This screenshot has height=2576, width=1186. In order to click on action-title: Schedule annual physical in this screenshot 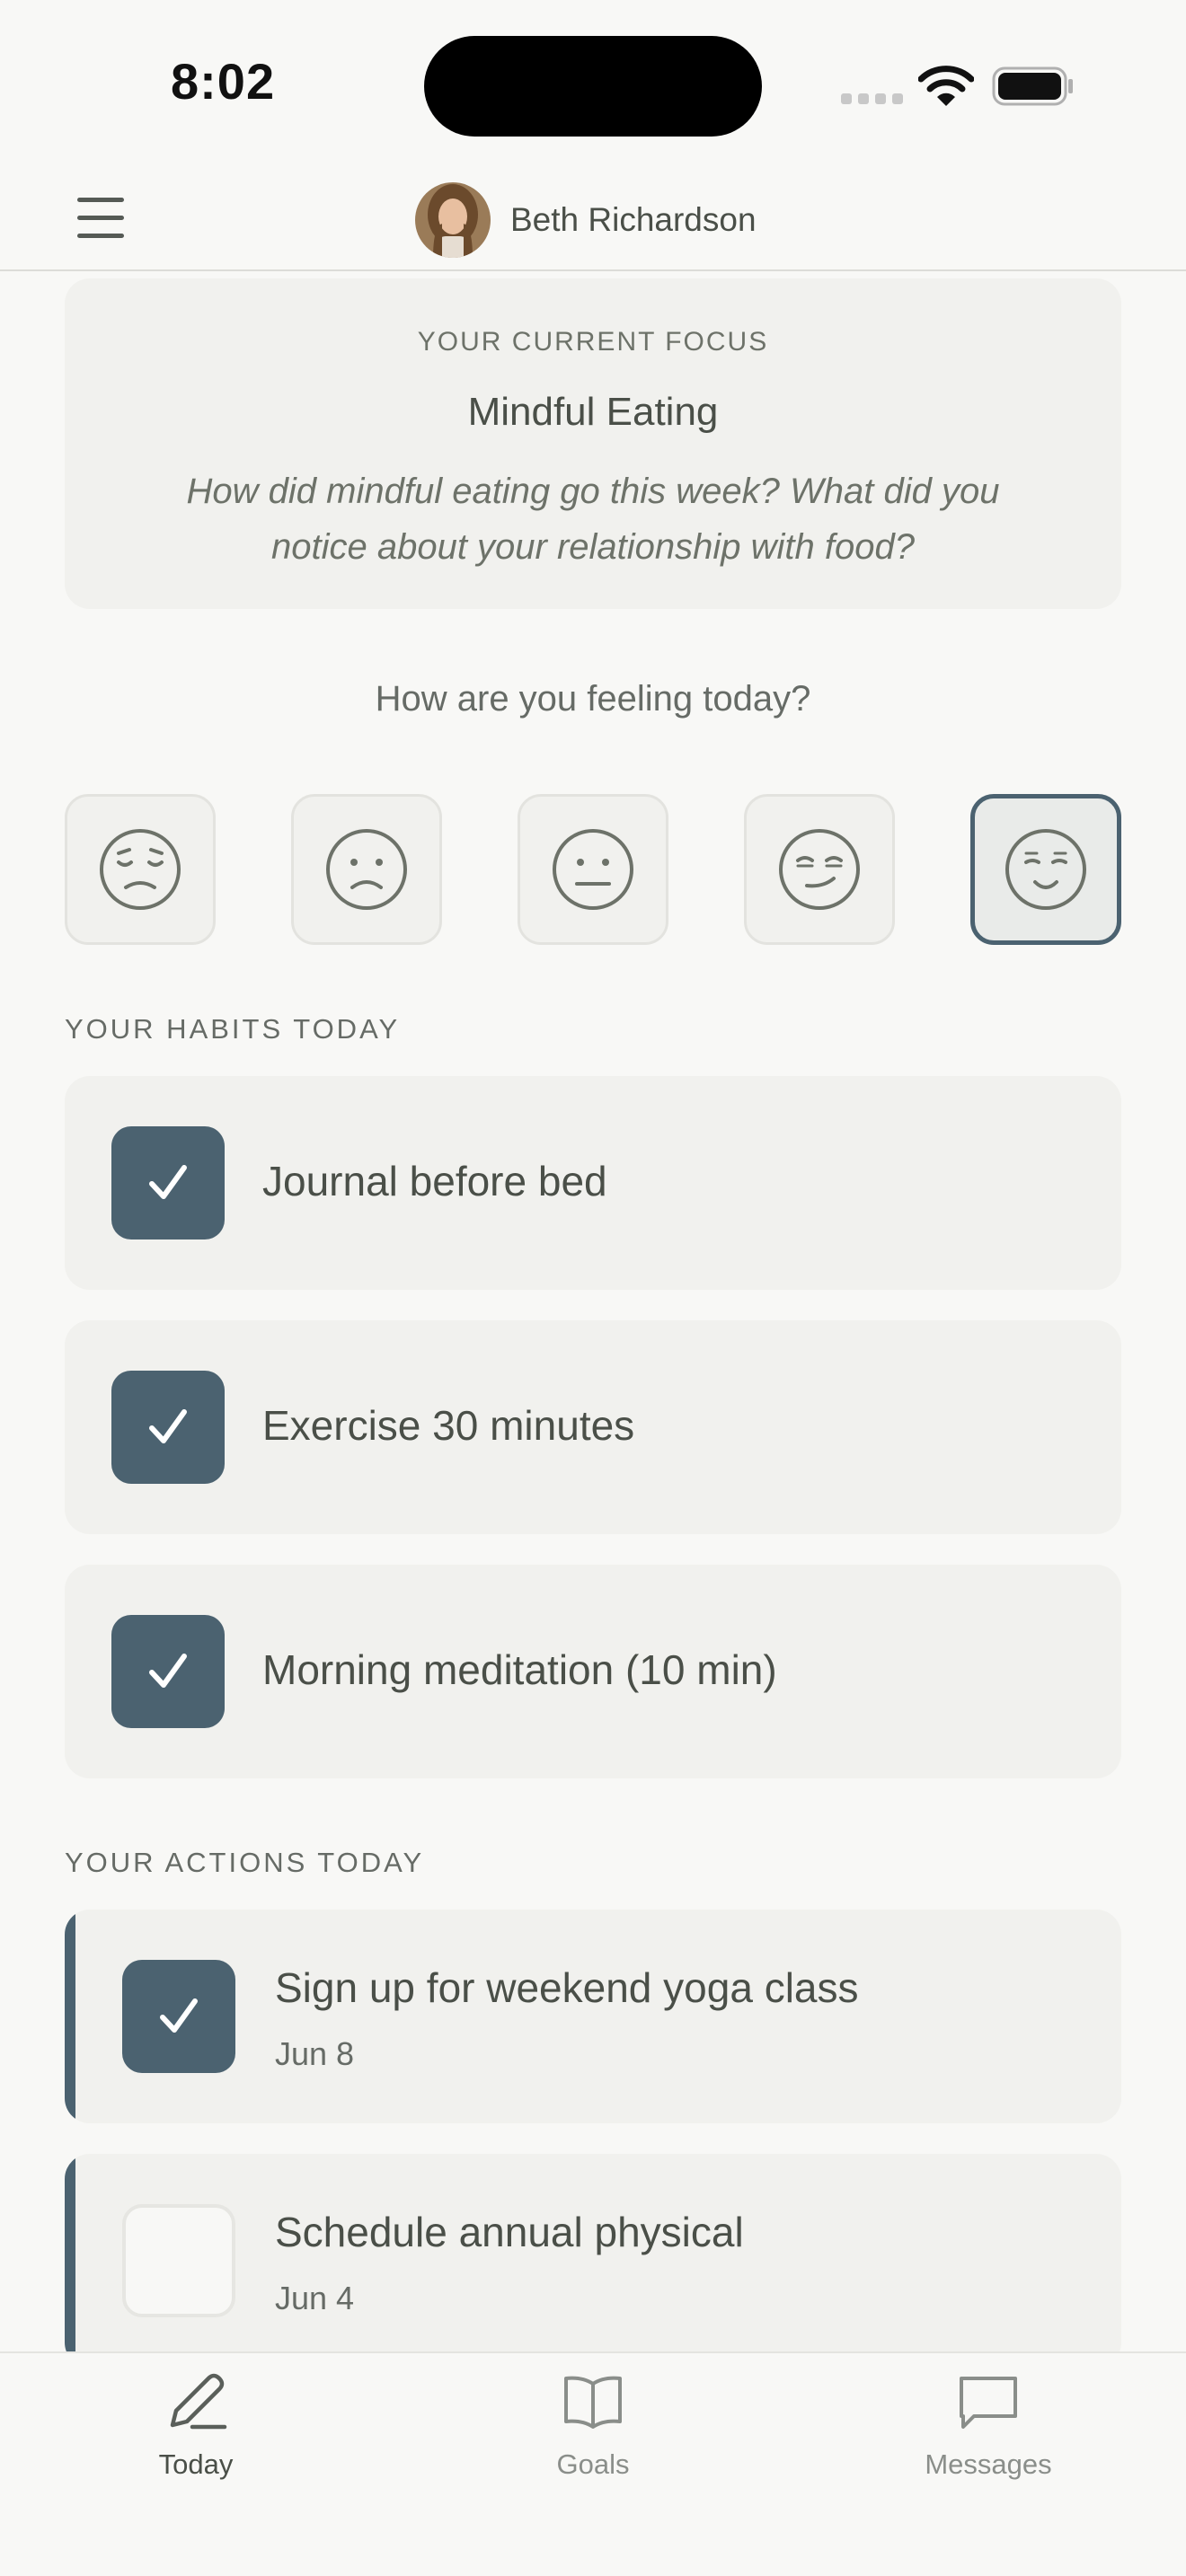, I will do `click(509, 2232)`.